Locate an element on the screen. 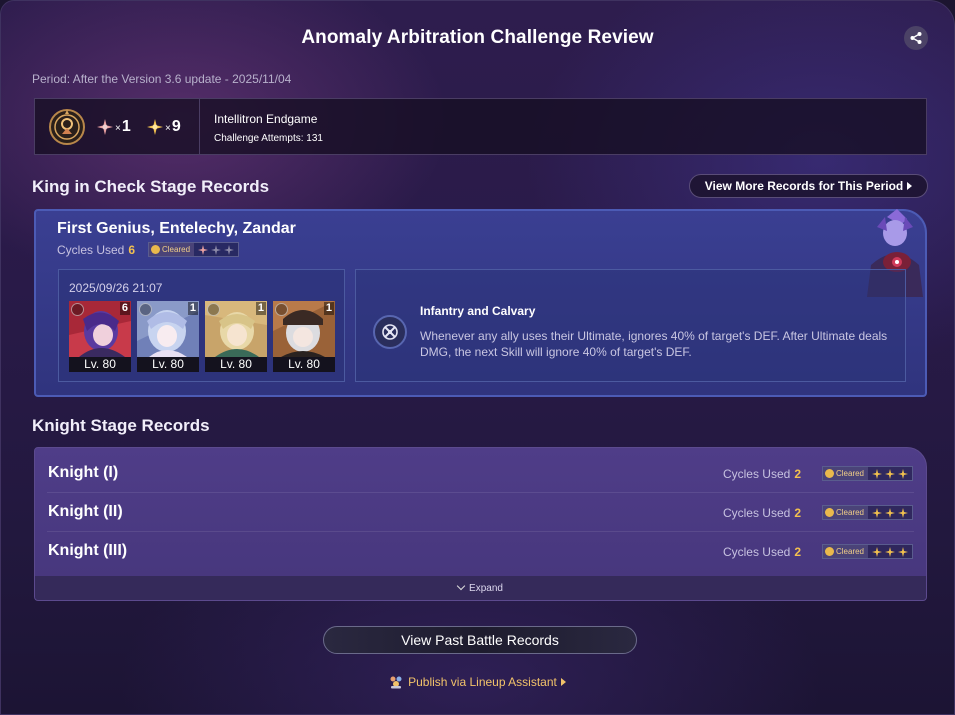  gold-star-count: × 9 is located at coordinates (164, 127).